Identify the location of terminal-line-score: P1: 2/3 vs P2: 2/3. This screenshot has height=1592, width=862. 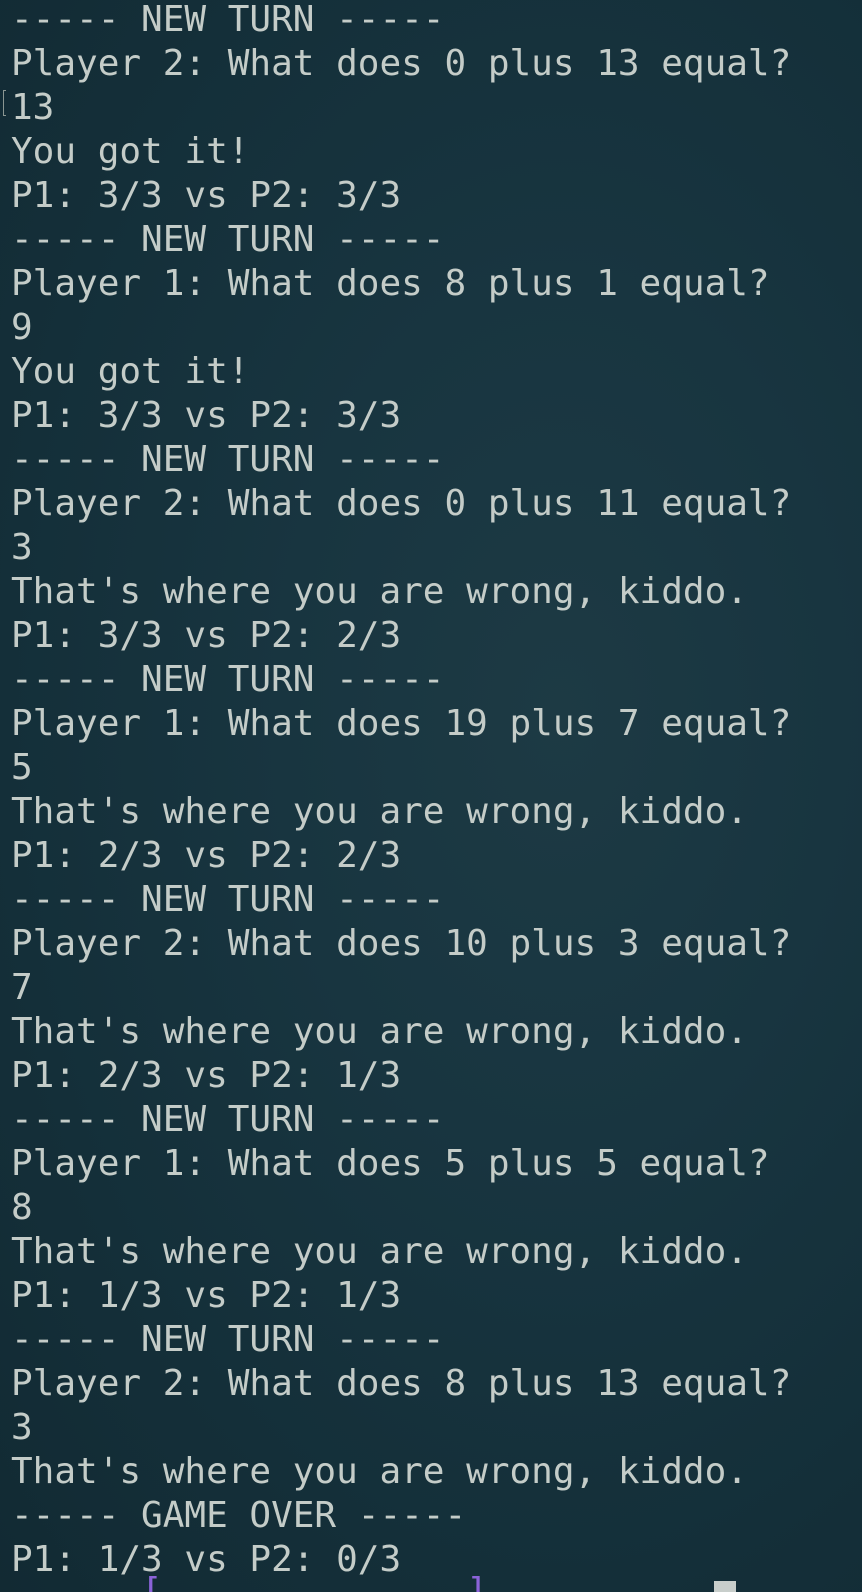
(206, 855).